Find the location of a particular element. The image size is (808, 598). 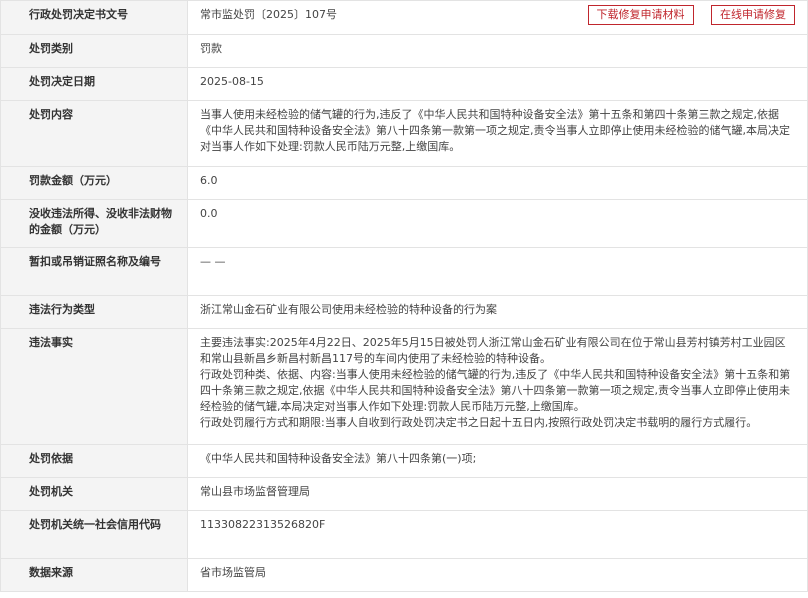

authority-credit-code-label: 处罚机关统一社会信用代码 is located at coordinates (94, 534).